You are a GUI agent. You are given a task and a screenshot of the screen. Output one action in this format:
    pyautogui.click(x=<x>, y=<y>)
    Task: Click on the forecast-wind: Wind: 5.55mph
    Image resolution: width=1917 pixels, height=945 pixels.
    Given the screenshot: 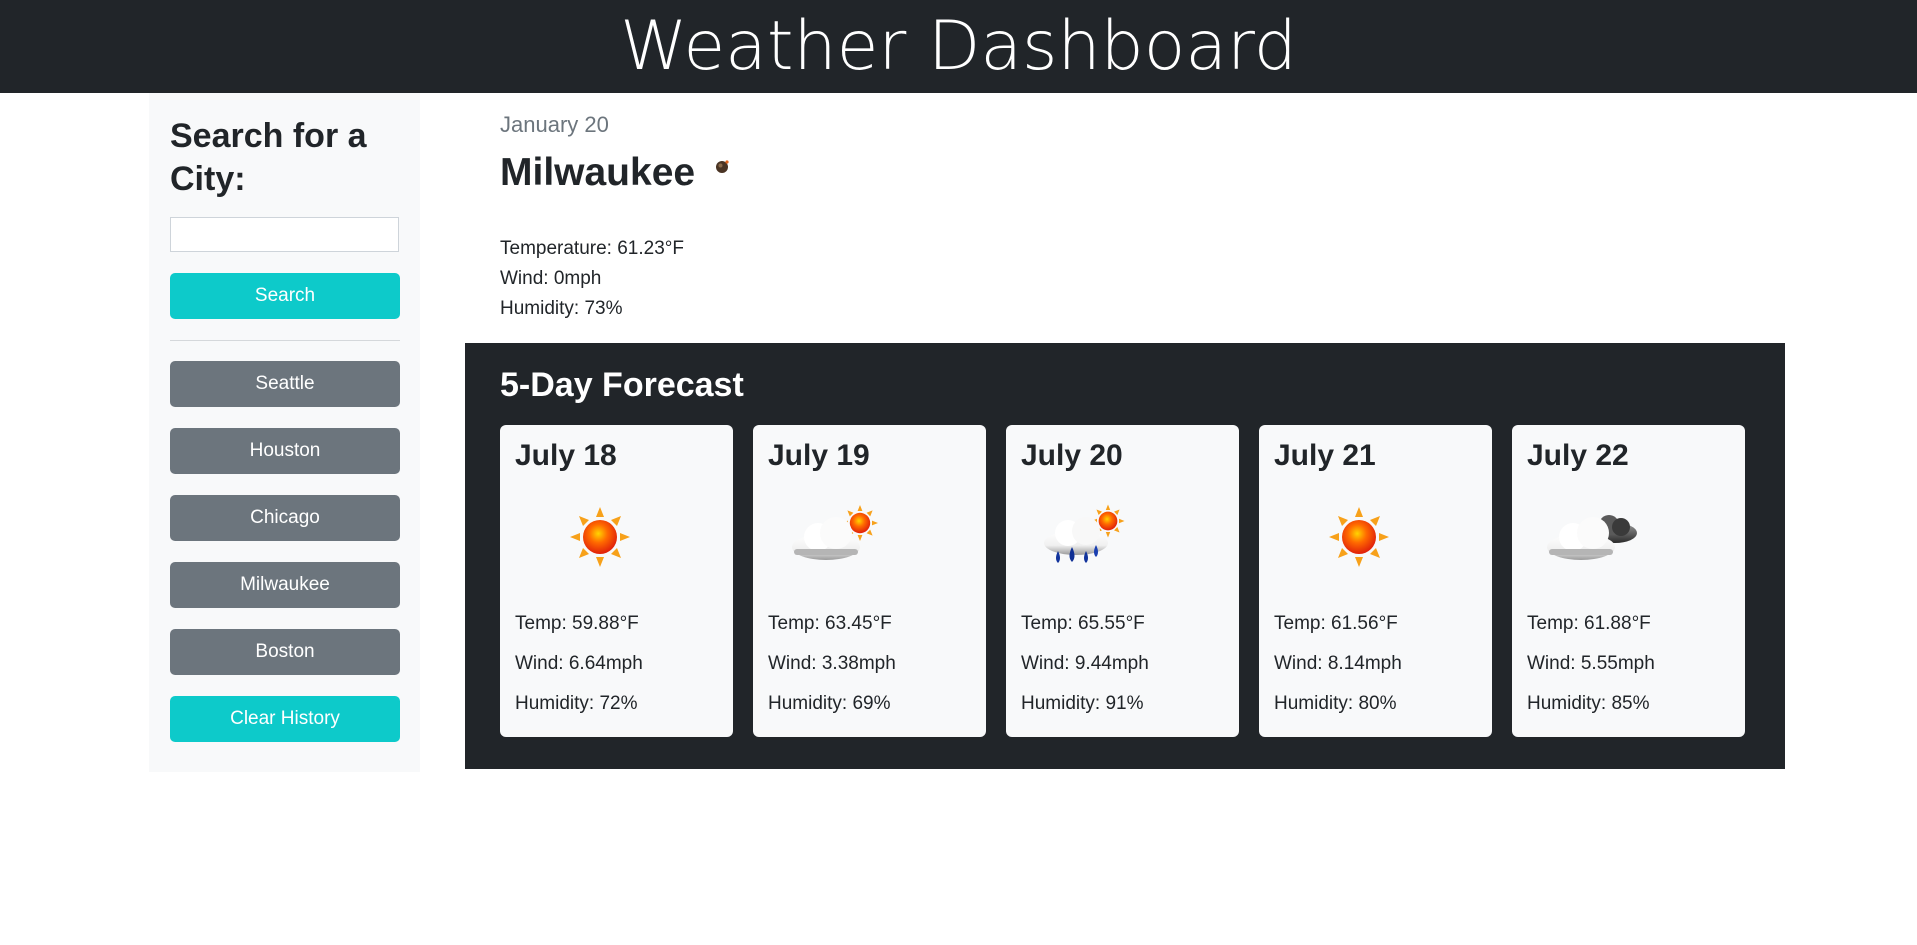 What is the action you would take?
    pyautogui.click(x=1591, y=663)
    